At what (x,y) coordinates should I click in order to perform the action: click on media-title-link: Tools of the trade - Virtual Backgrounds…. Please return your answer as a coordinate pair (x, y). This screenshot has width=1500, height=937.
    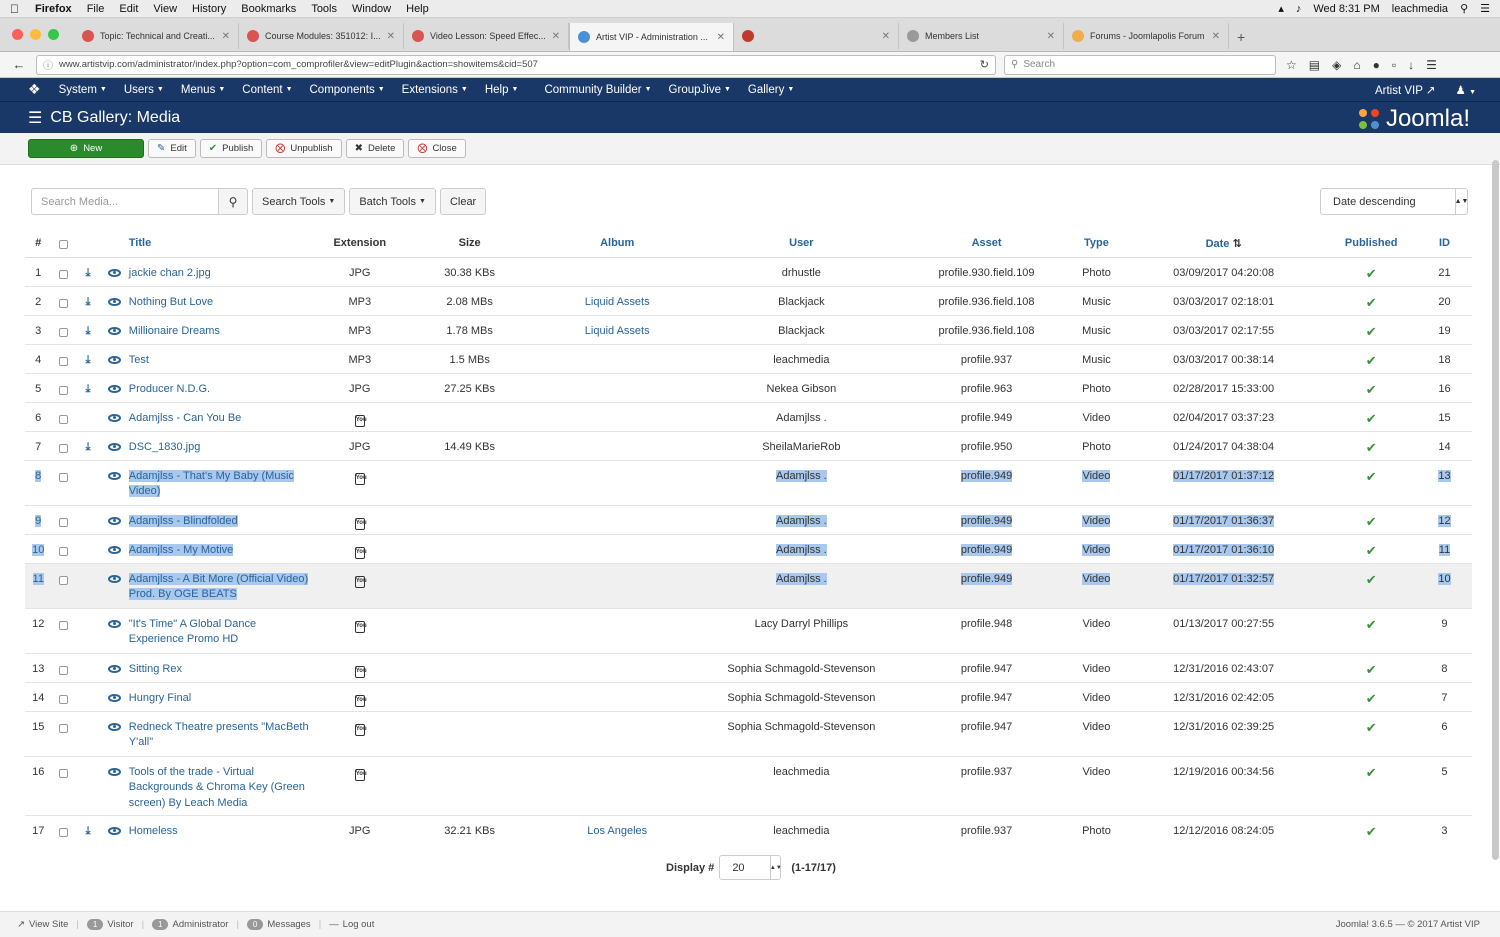
    Looking at the image, I should click on (217, 787).